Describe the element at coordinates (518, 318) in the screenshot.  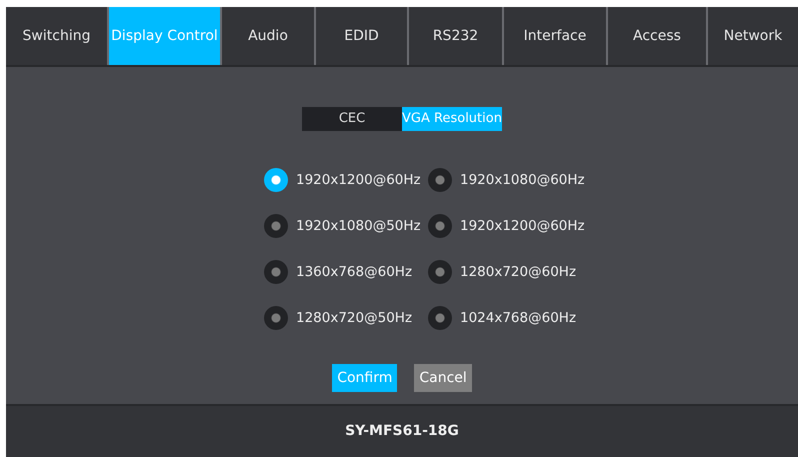
I see `resolution-label: 1024x768@60Hz` at that location.